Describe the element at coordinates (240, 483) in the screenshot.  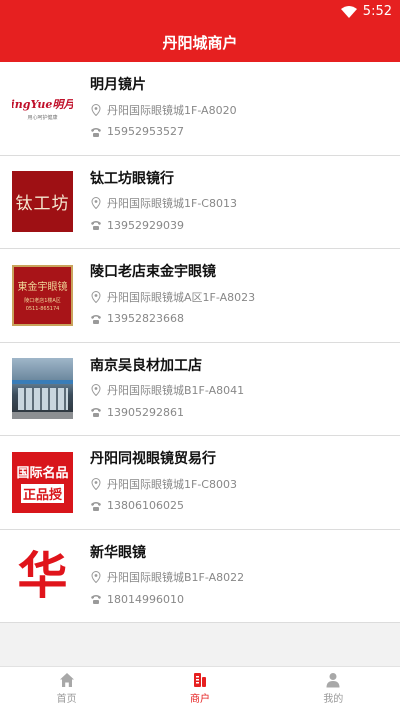
I see `merchant-address: 丹阳国际眼镜城1F-C8003` at that location.